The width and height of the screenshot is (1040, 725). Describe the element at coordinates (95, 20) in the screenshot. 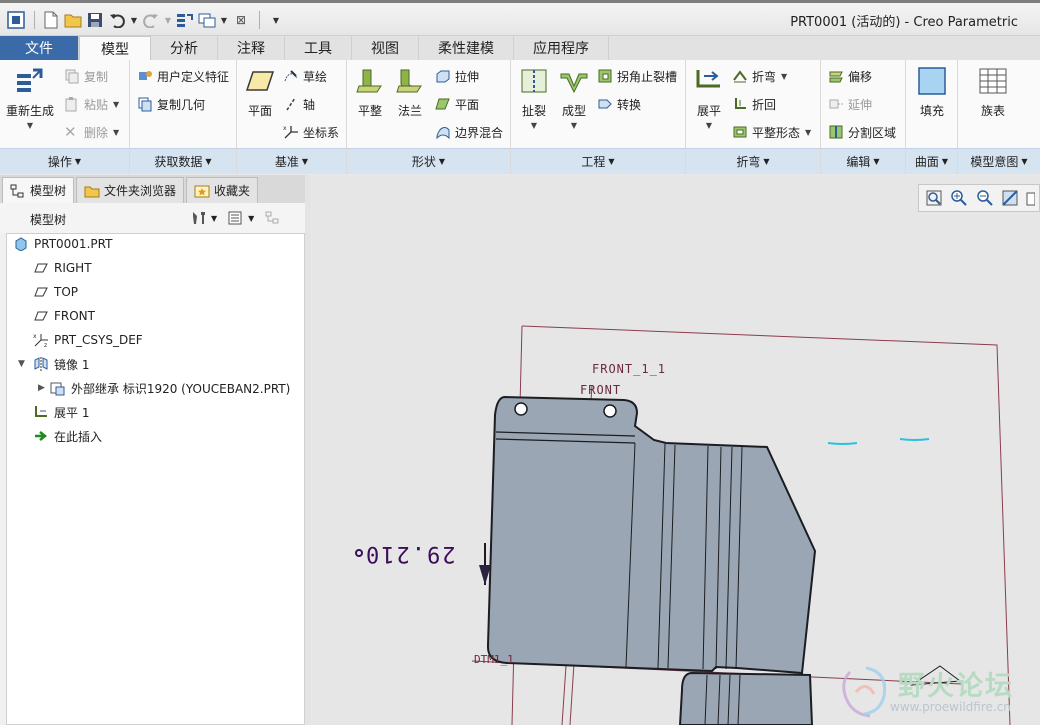

I see `save-icon` at that location.